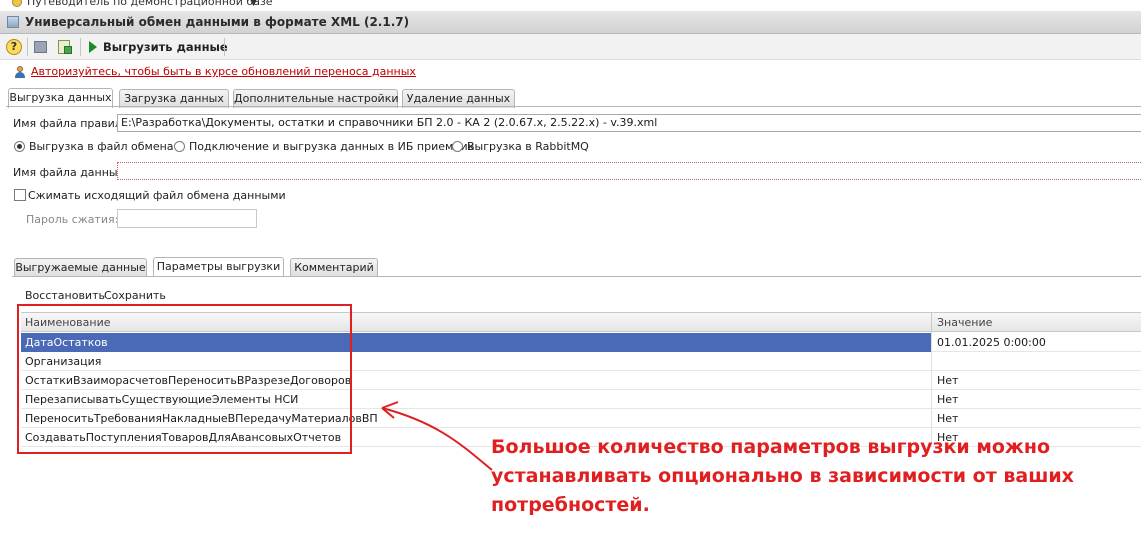  Describe the element at coordinates (437, 436) in the screenshot. I see `annotation-arrow-icon` at that location.